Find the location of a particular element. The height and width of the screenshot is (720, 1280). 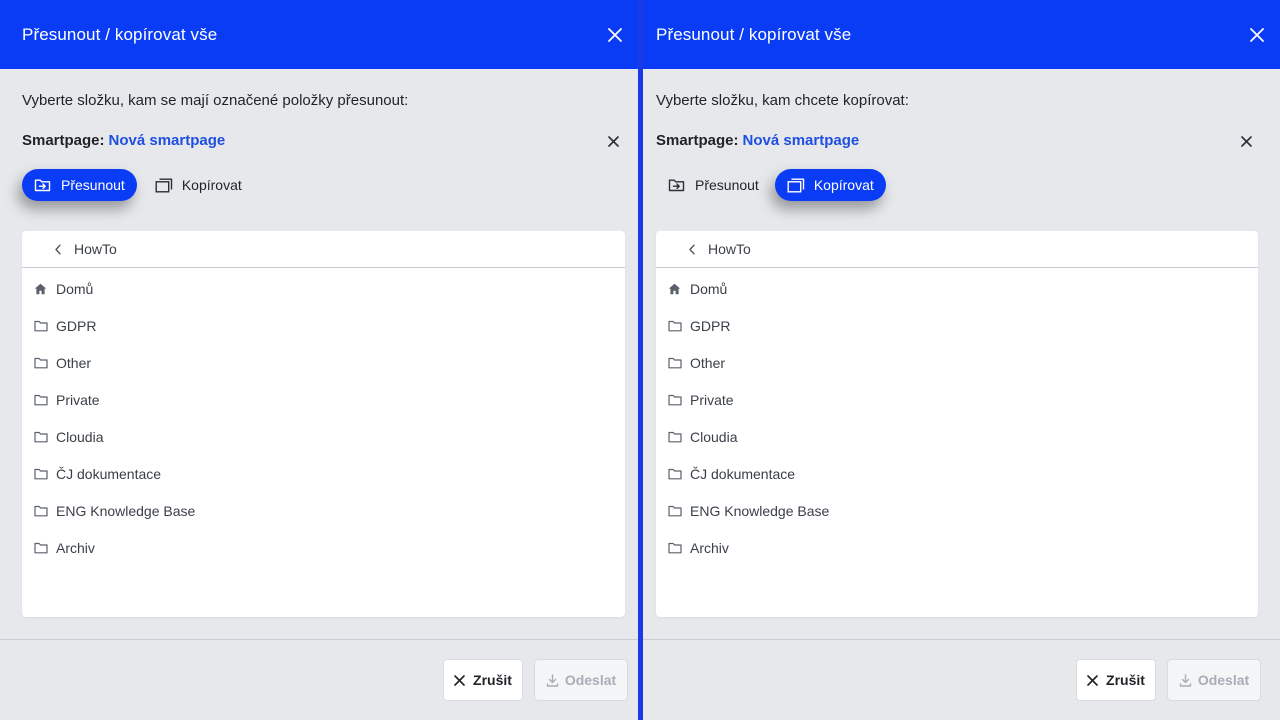

copy-icon is located at coordinates (164, 185).